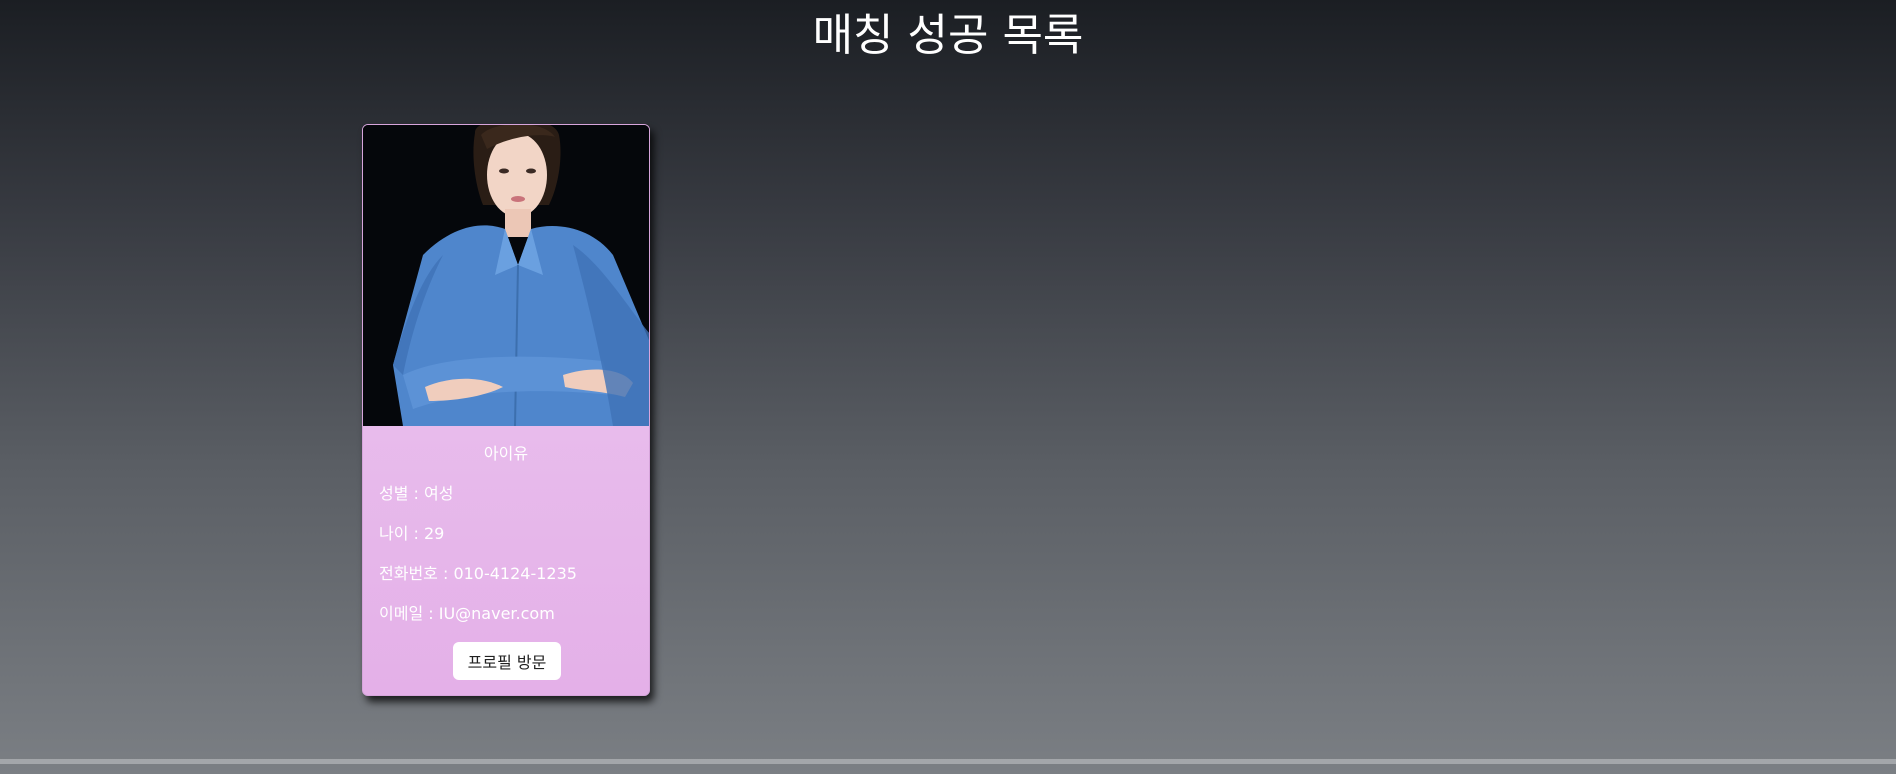 The height and width of the screenshot is (774, 1896). What do you see at coordinates (467, 613) in the screenshot?
I see `email-field: 이메일 : IU@naver.com` at bounding box center [467, 613].